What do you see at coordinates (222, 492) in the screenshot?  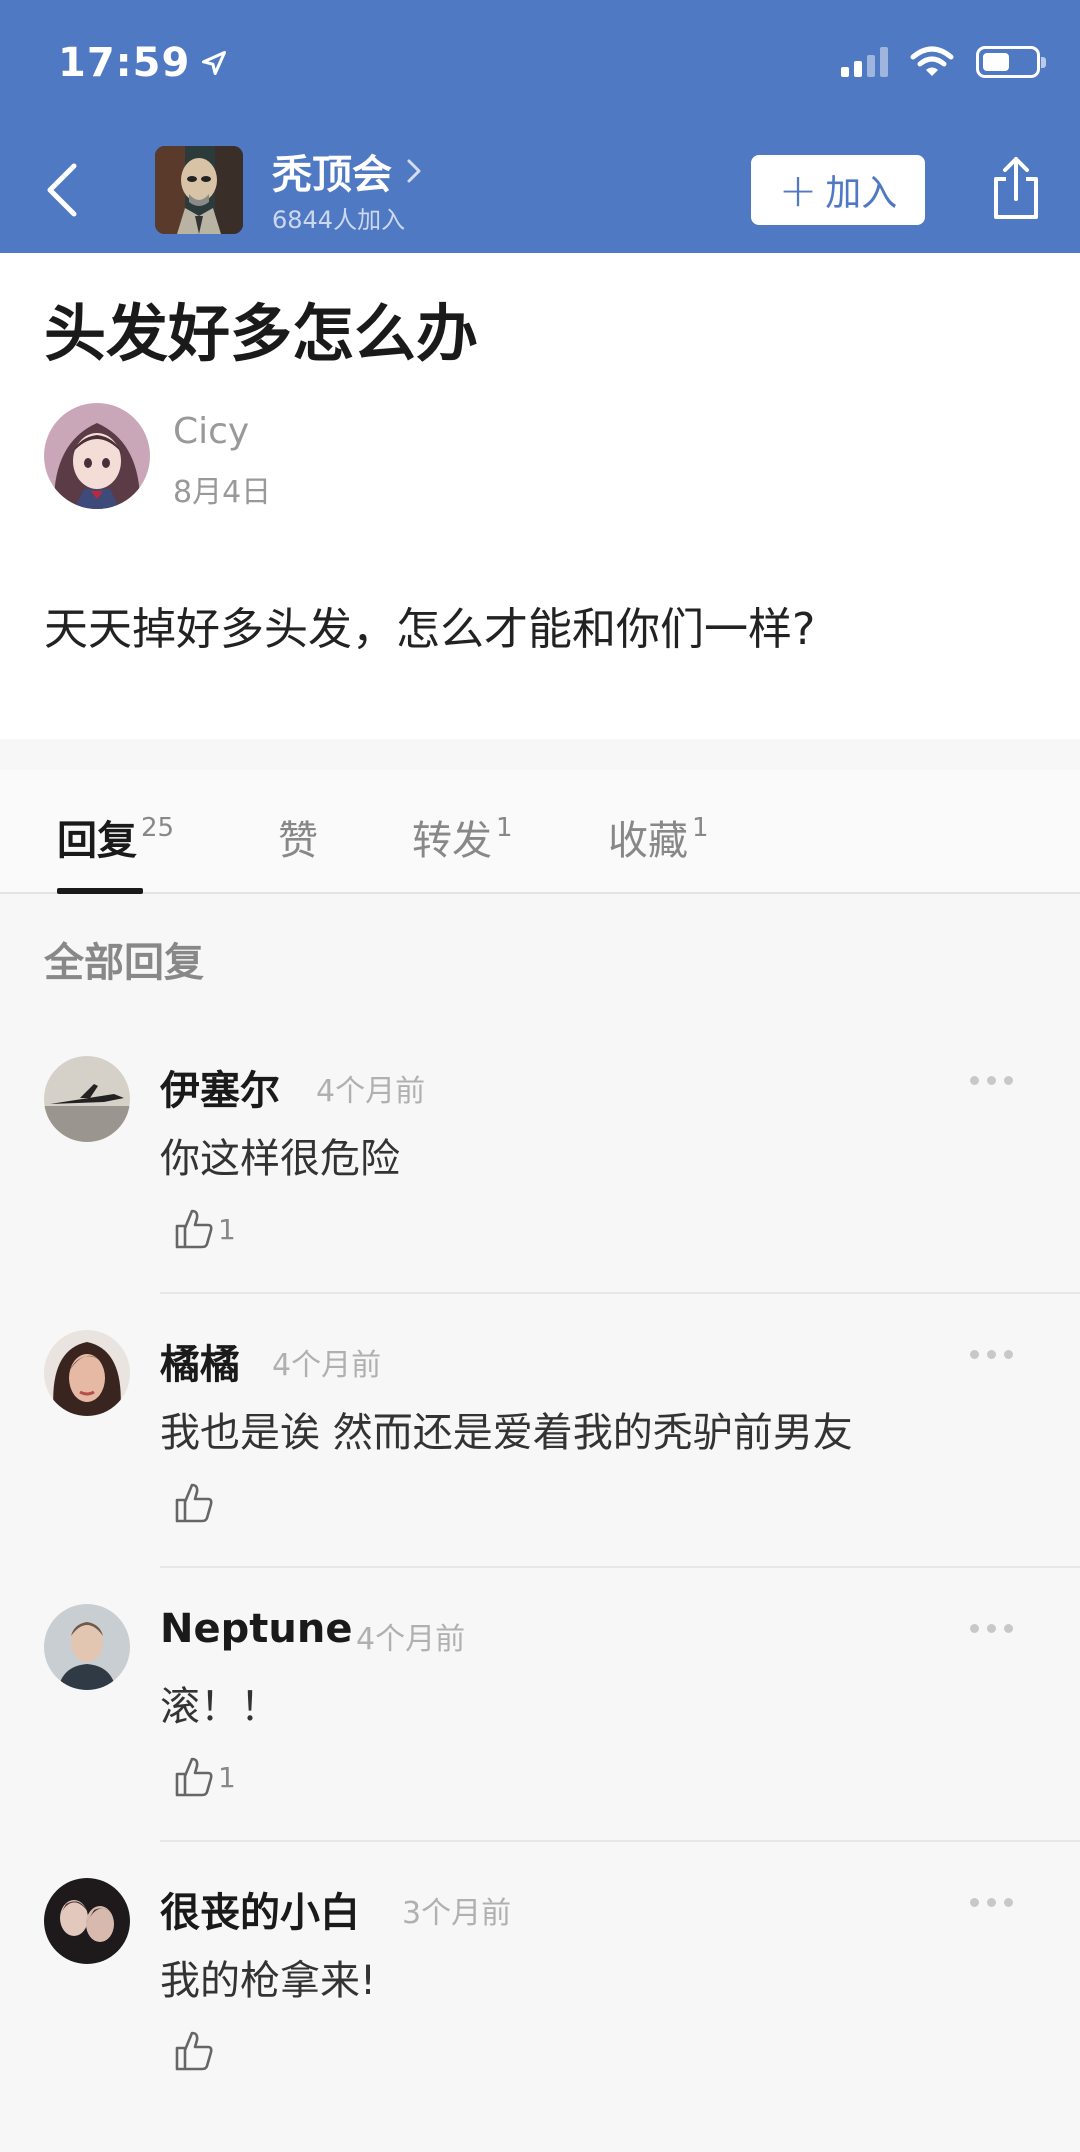 I see `post-date: 8月4日` at bounding box center [222, 492].